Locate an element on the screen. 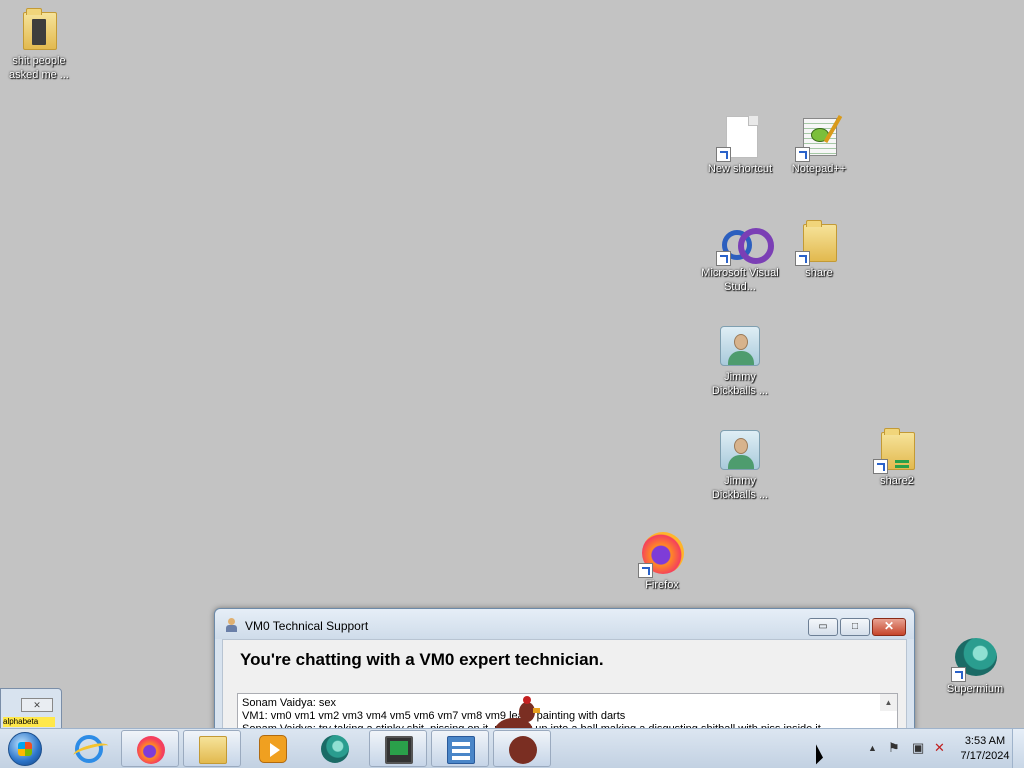  show-hidden-icons-arrow: ▲ is located at coordinates (872, 748).